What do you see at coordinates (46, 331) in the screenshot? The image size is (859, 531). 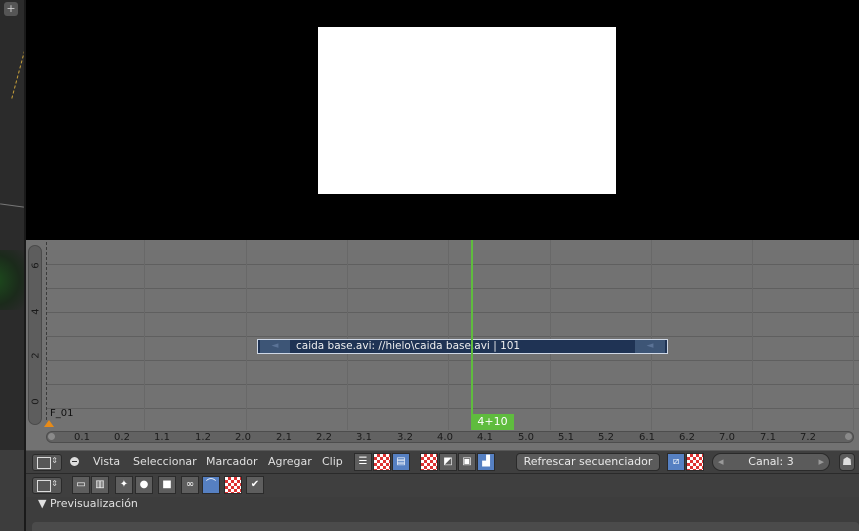 I see `start-frame-line` at bounding box center [46, 331].